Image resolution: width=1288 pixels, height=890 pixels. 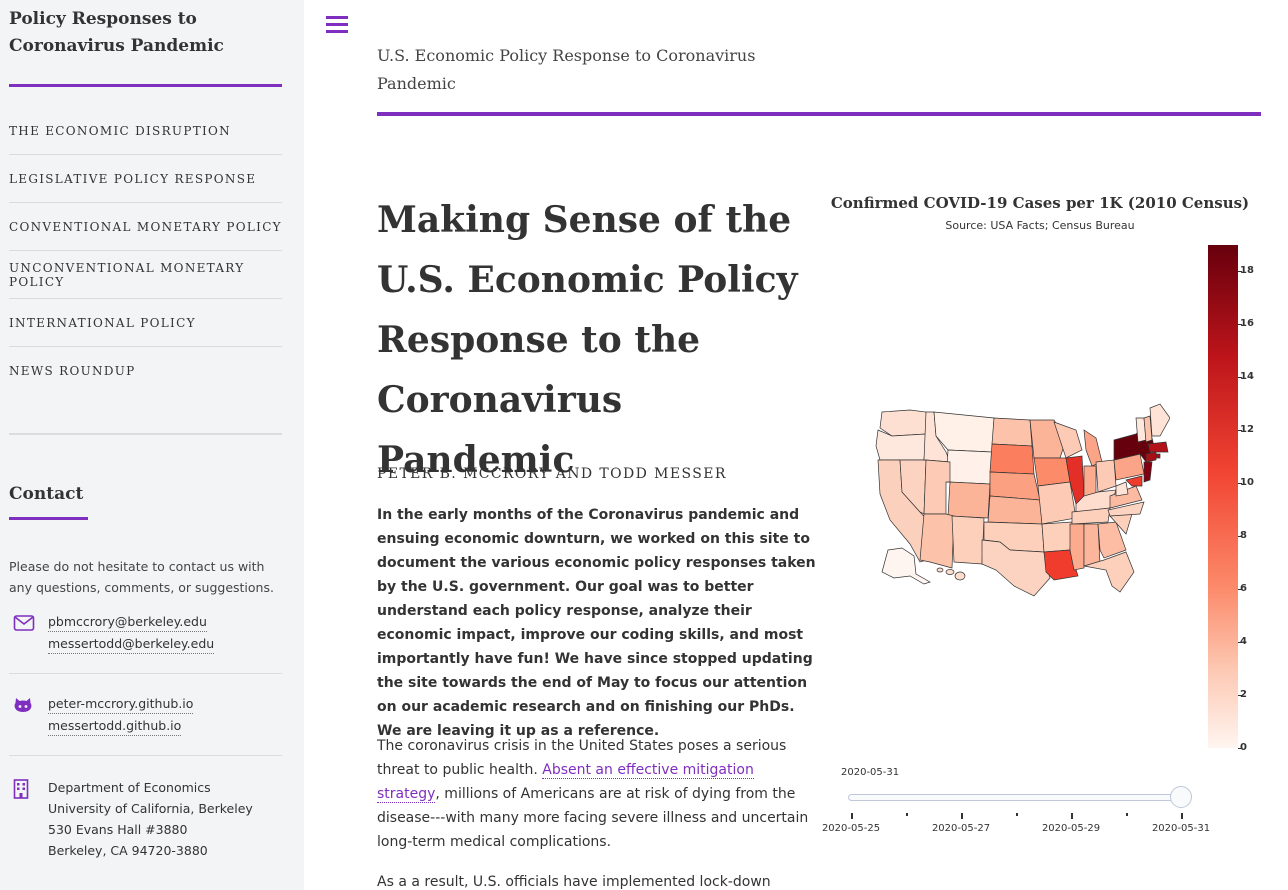 I want to click on state-me, so click(x=1160, y=420).